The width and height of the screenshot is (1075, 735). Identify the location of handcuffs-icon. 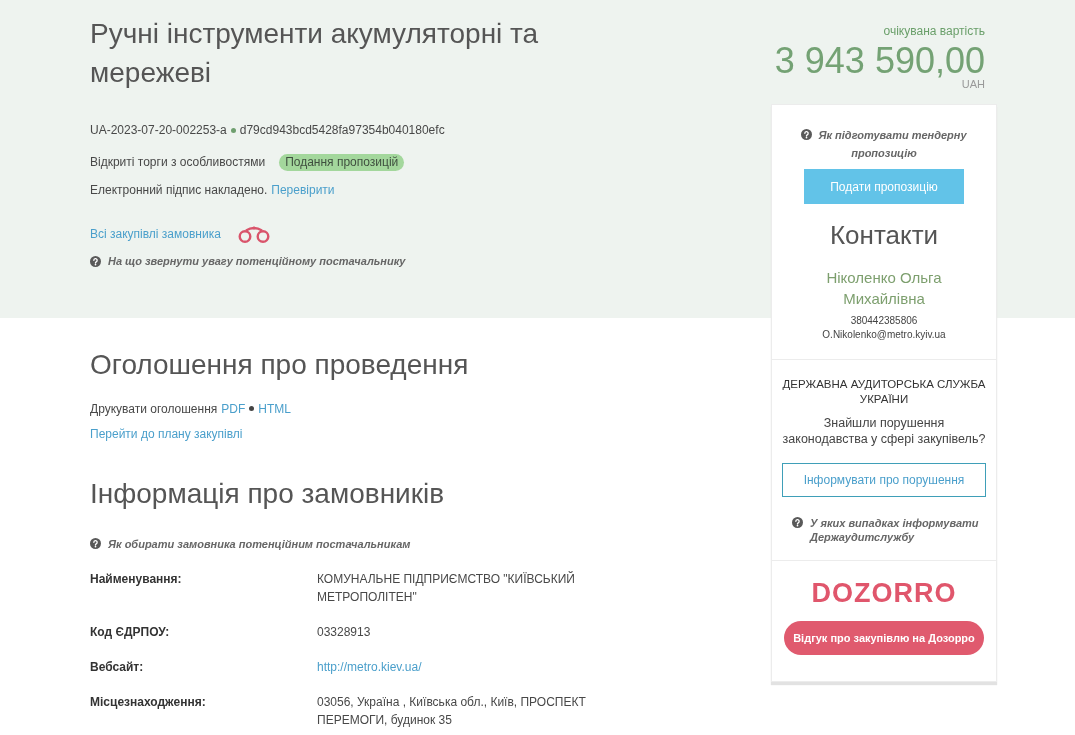
(253, 234).